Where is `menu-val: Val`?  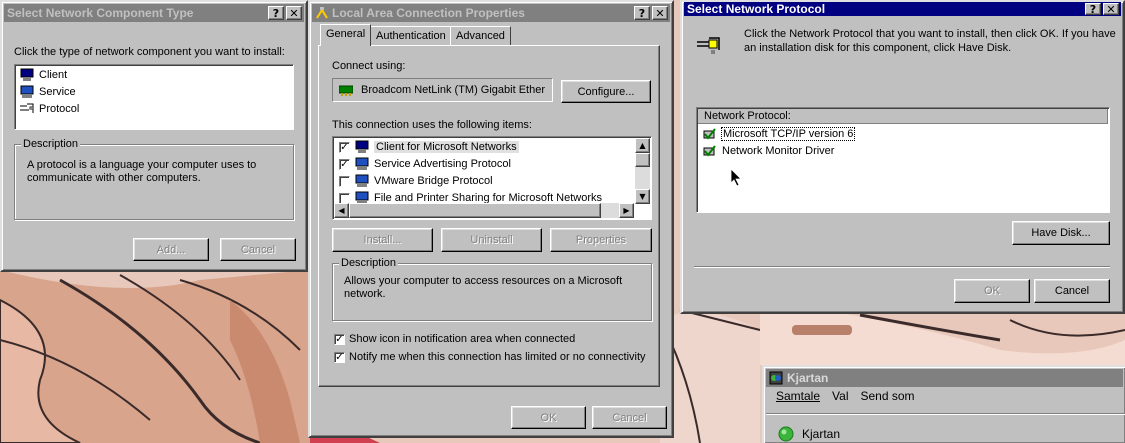 menu-val: Val is located at coordinates (840, 398).